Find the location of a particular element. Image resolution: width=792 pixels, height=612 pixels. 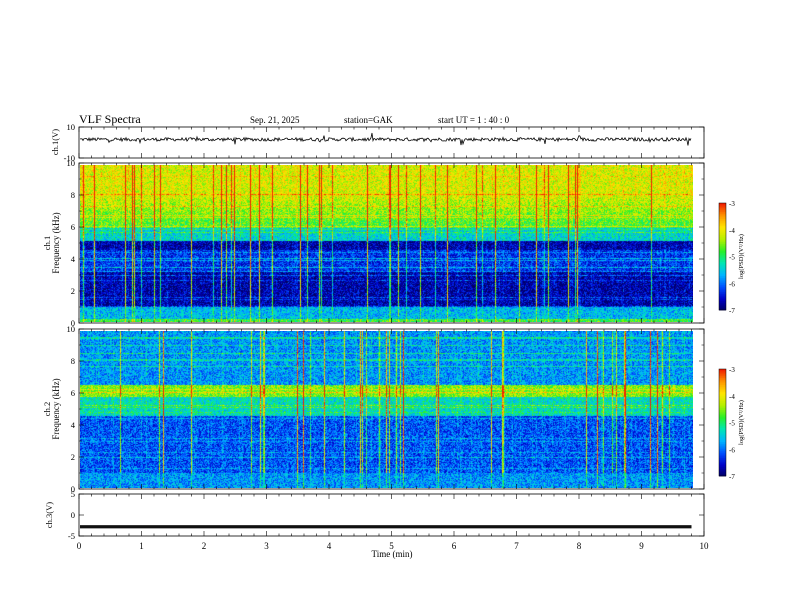

ch3-waveform-ylabel: ch.3(V) is located at coordinates (49, 515).